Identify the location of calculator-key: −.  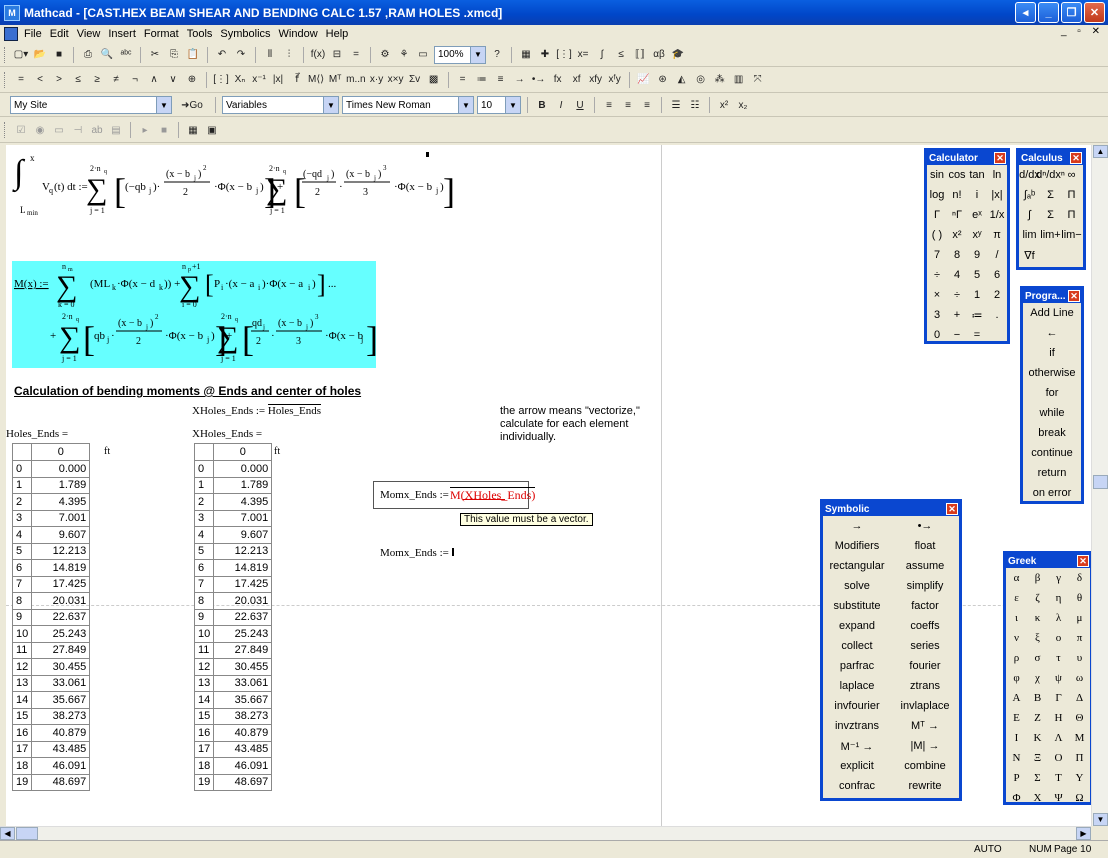
(957, 335).